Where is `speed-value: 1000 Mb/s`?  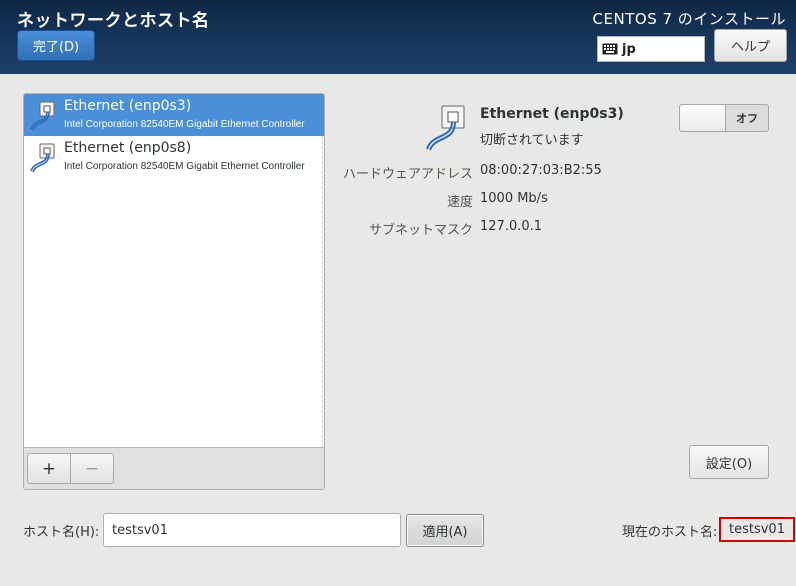 speed-value: 1000 Mb/s is located at coordinates (514, 198).